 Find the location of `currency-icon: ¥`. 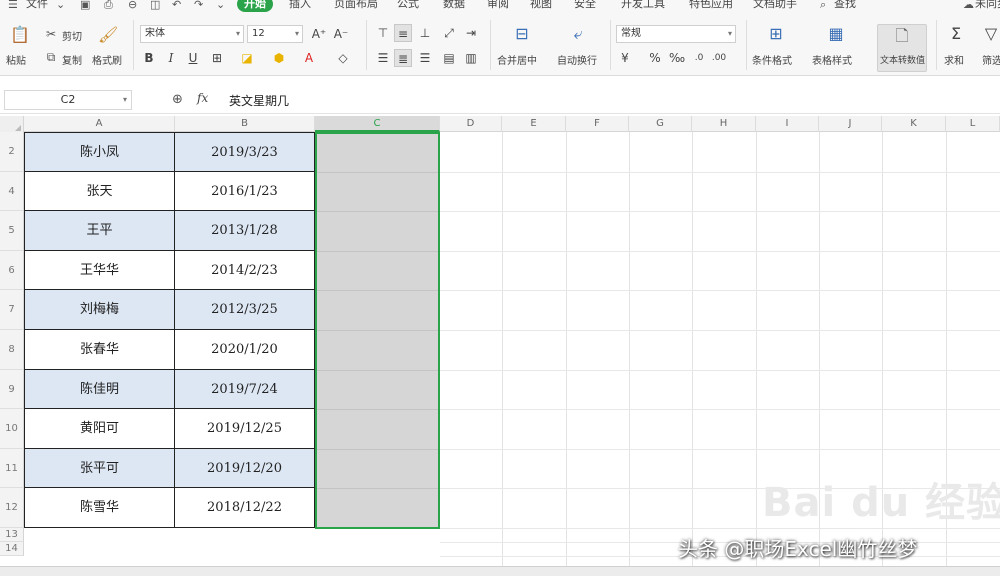

currency-icon: ¥ is located at coordinates (625, 58).